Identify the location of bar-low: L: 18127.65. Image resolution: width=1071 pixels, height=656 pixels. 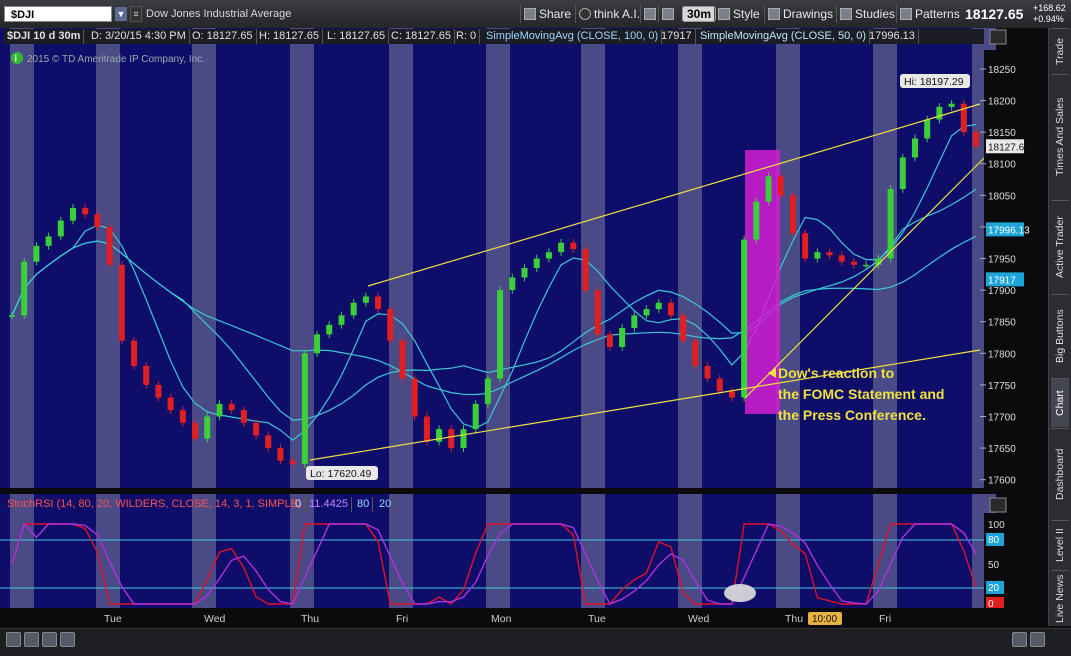
(357, 36).